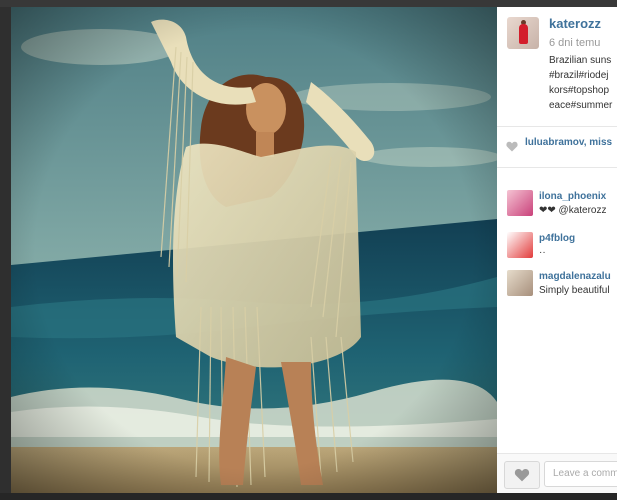  I want to click on bottom-frame, so click(308, 496).